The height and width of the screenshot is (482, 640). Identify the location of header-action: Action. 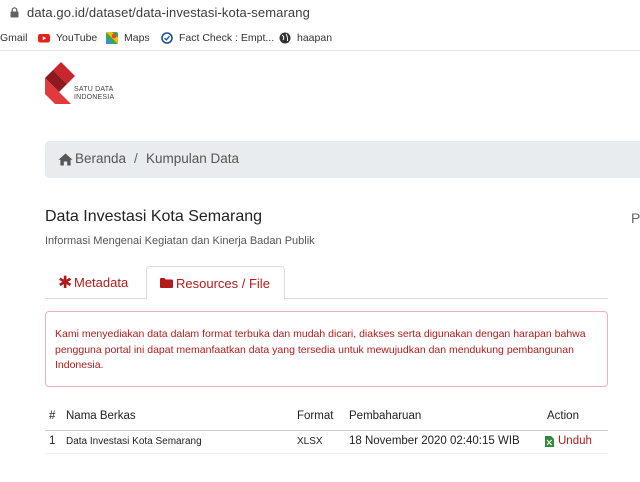
(563, 416).